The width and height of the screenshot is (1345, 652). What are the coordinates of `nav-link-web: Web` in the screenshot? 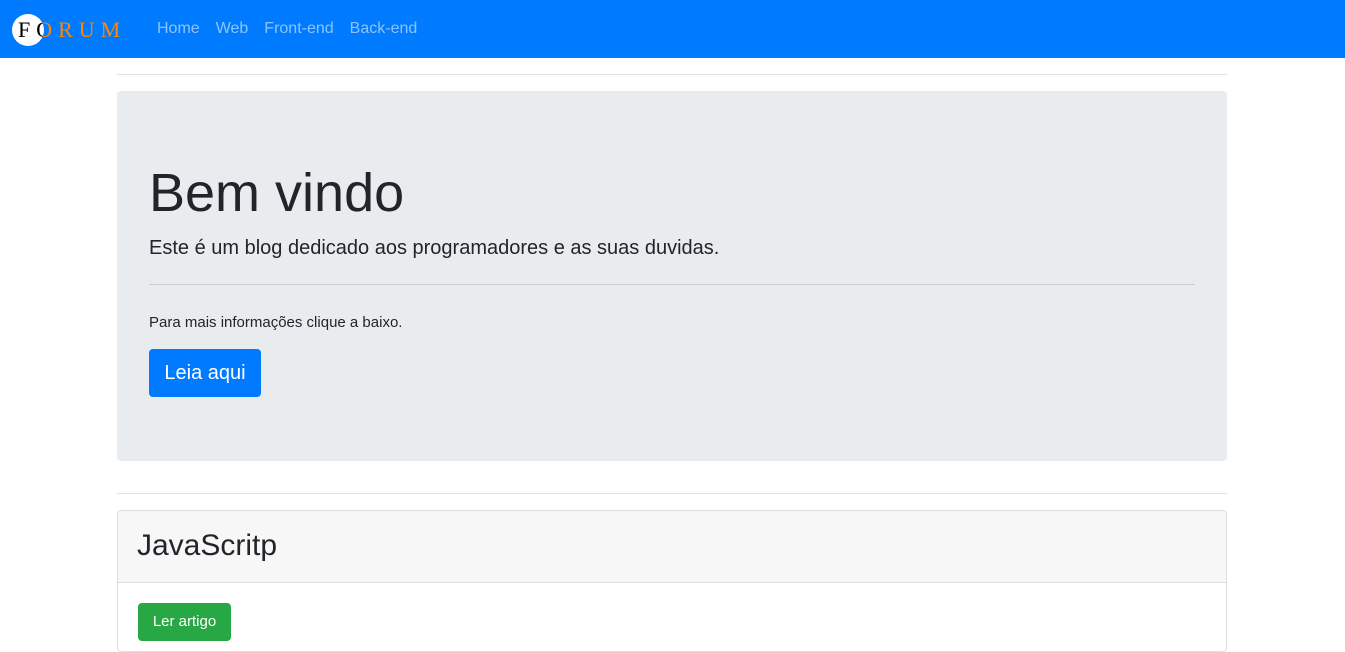 It's located at (232, 29).